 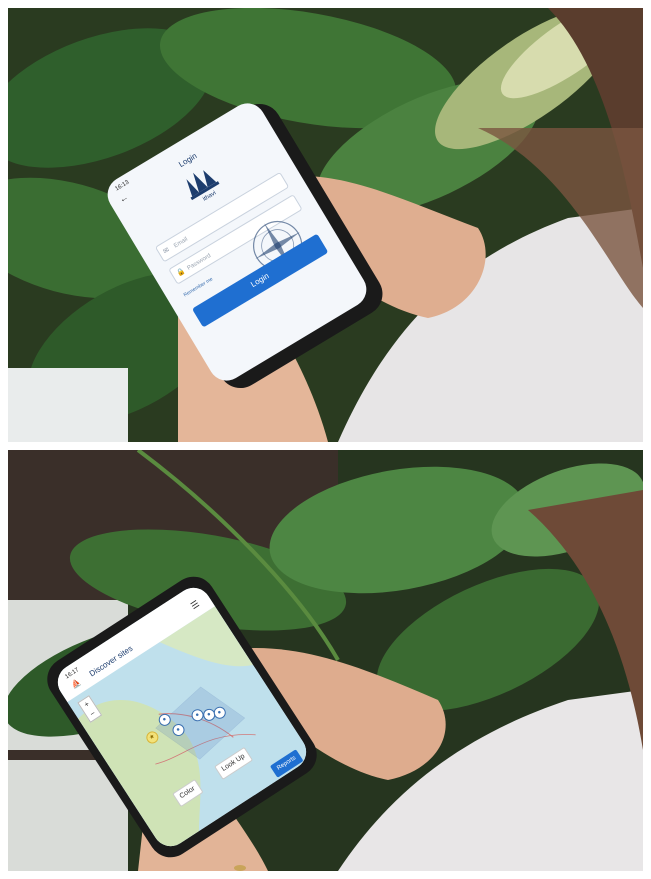 What do you see at coordinates (166, 251) in the screenshot?
I see `user-icon: ✉` at bounding box center [166, 251].